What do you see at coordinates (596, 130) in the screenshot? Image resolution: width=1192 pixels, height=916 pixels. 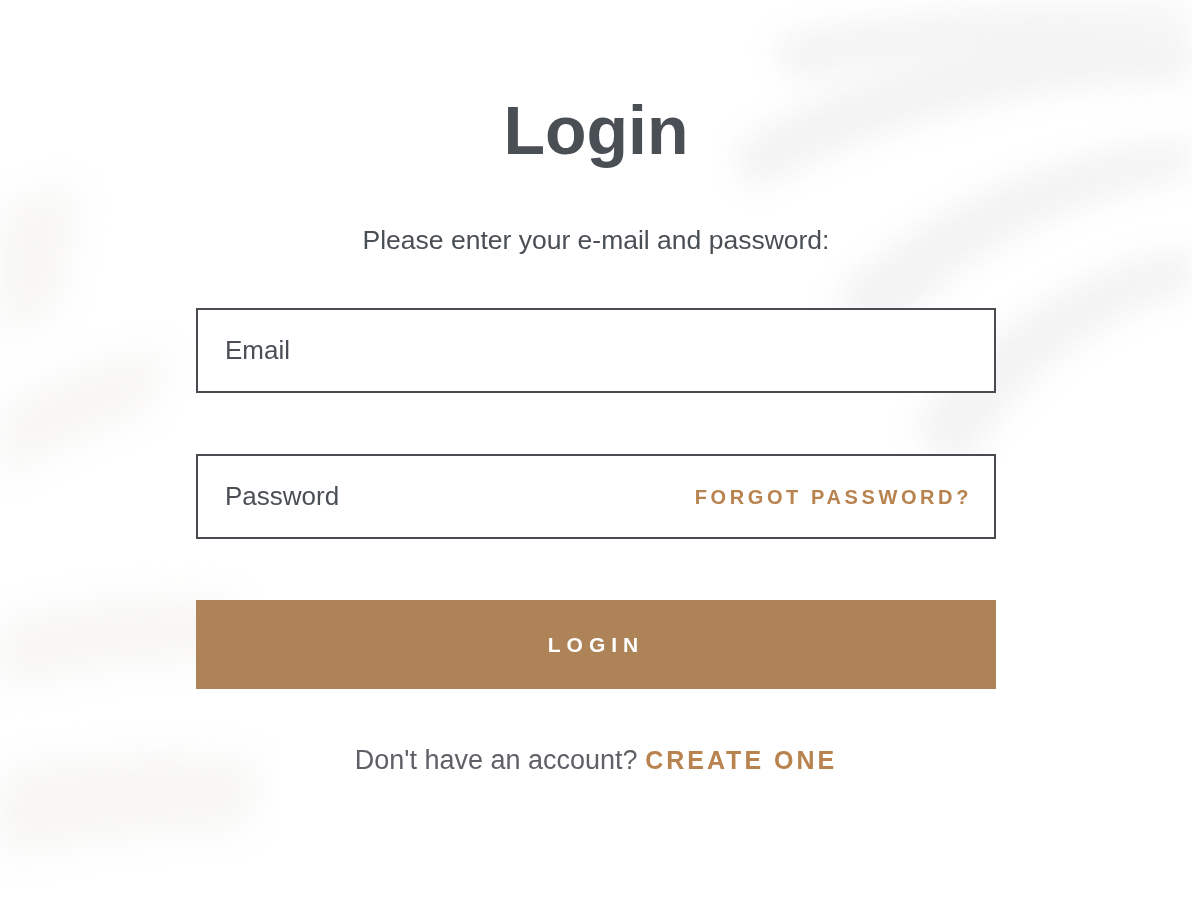 I see `page-title: Login` at bounding box center [596, 130].